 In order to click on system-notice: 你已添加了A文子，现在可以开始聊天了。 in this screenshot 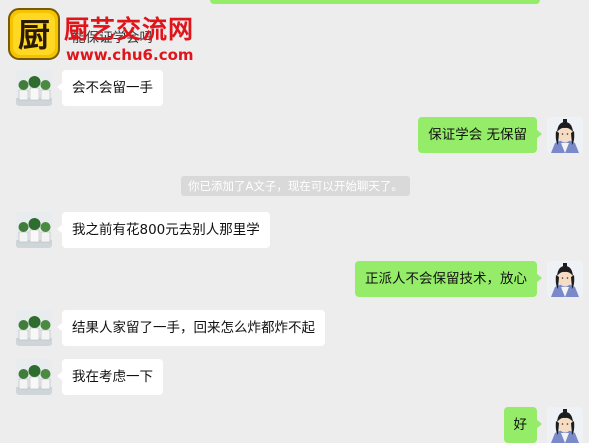, I will do `click(295, 186)`.